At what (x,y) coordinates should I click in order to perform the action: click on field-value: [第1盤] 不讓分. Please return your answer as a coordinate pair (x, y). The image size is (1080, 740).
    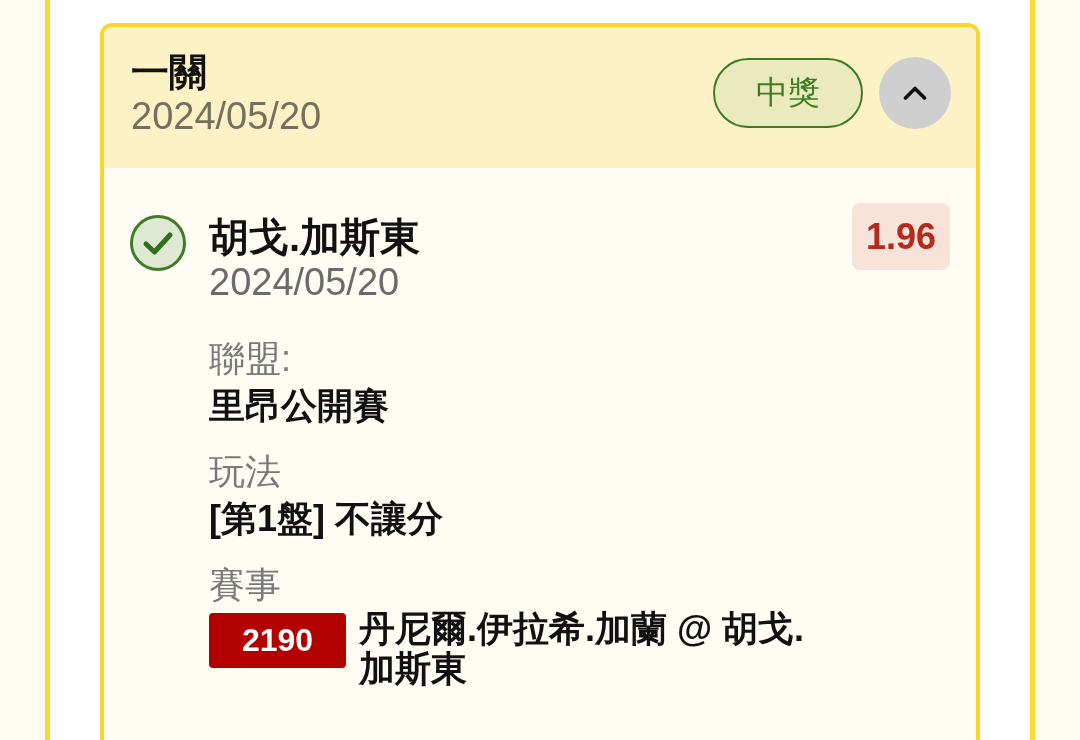
    Looking at the image, I should click on (326, 519).